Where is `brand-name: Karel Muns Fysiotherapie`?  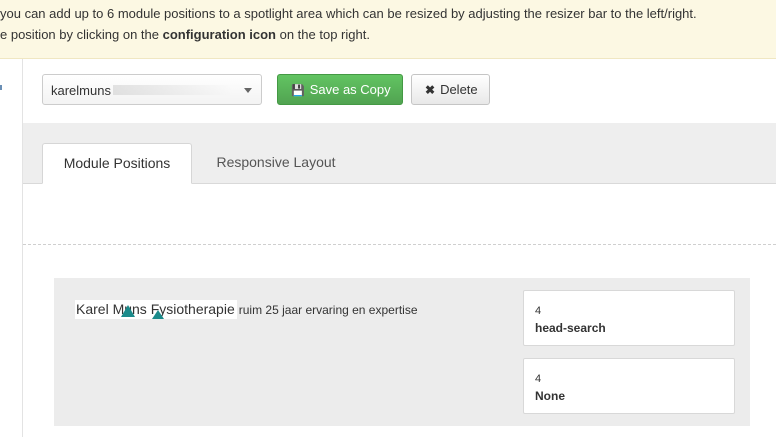 brand-name: Karel Muns Fysiotherapie is located at coordinates (156, 309).